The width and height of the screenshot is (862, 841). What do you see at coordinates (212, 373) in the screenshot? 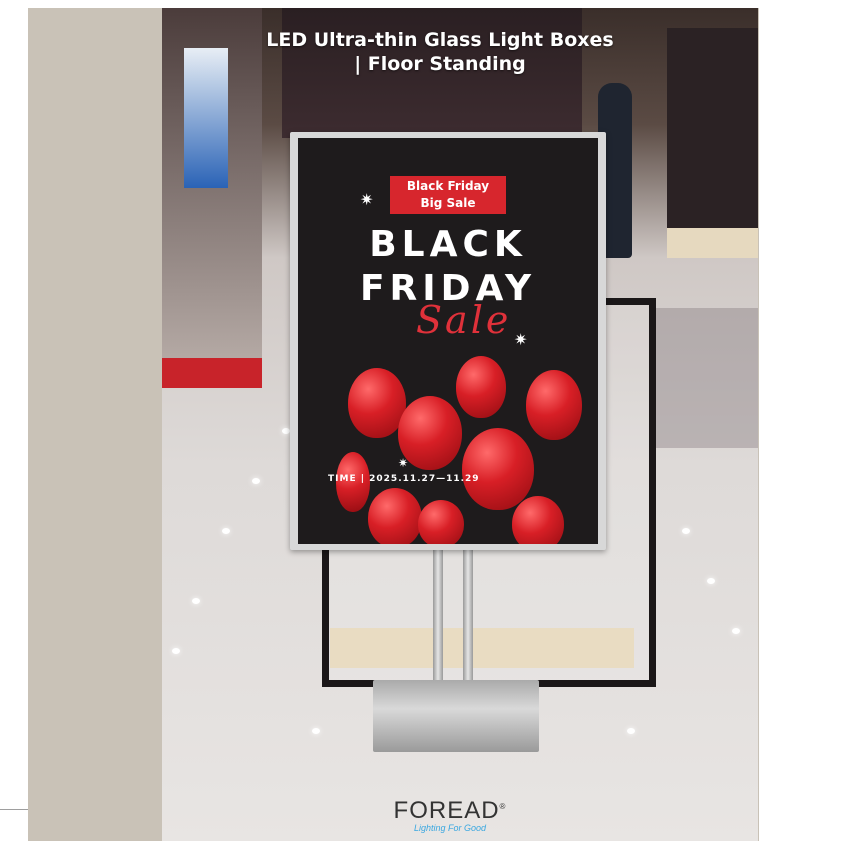
I see `left-display-base` at bounding box center [212, 373].